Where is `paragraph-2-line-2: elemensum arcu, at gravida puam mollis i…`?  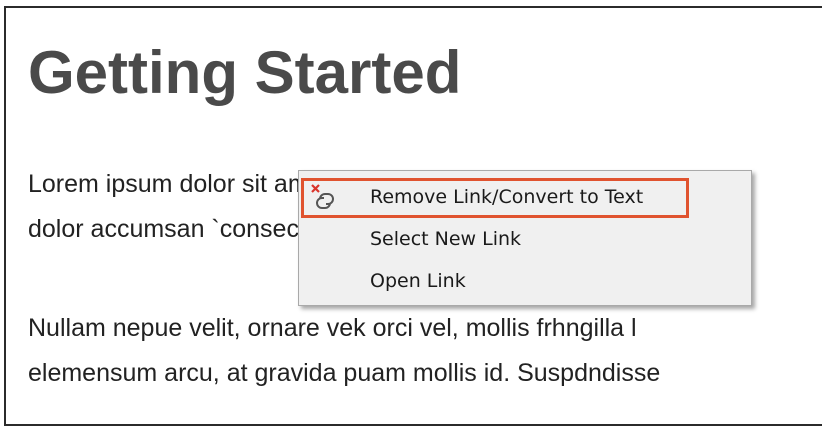
paragraph-2-line-2: elemensum arcu, at gravida puam mollis i… is located at coordinates (344, 373).